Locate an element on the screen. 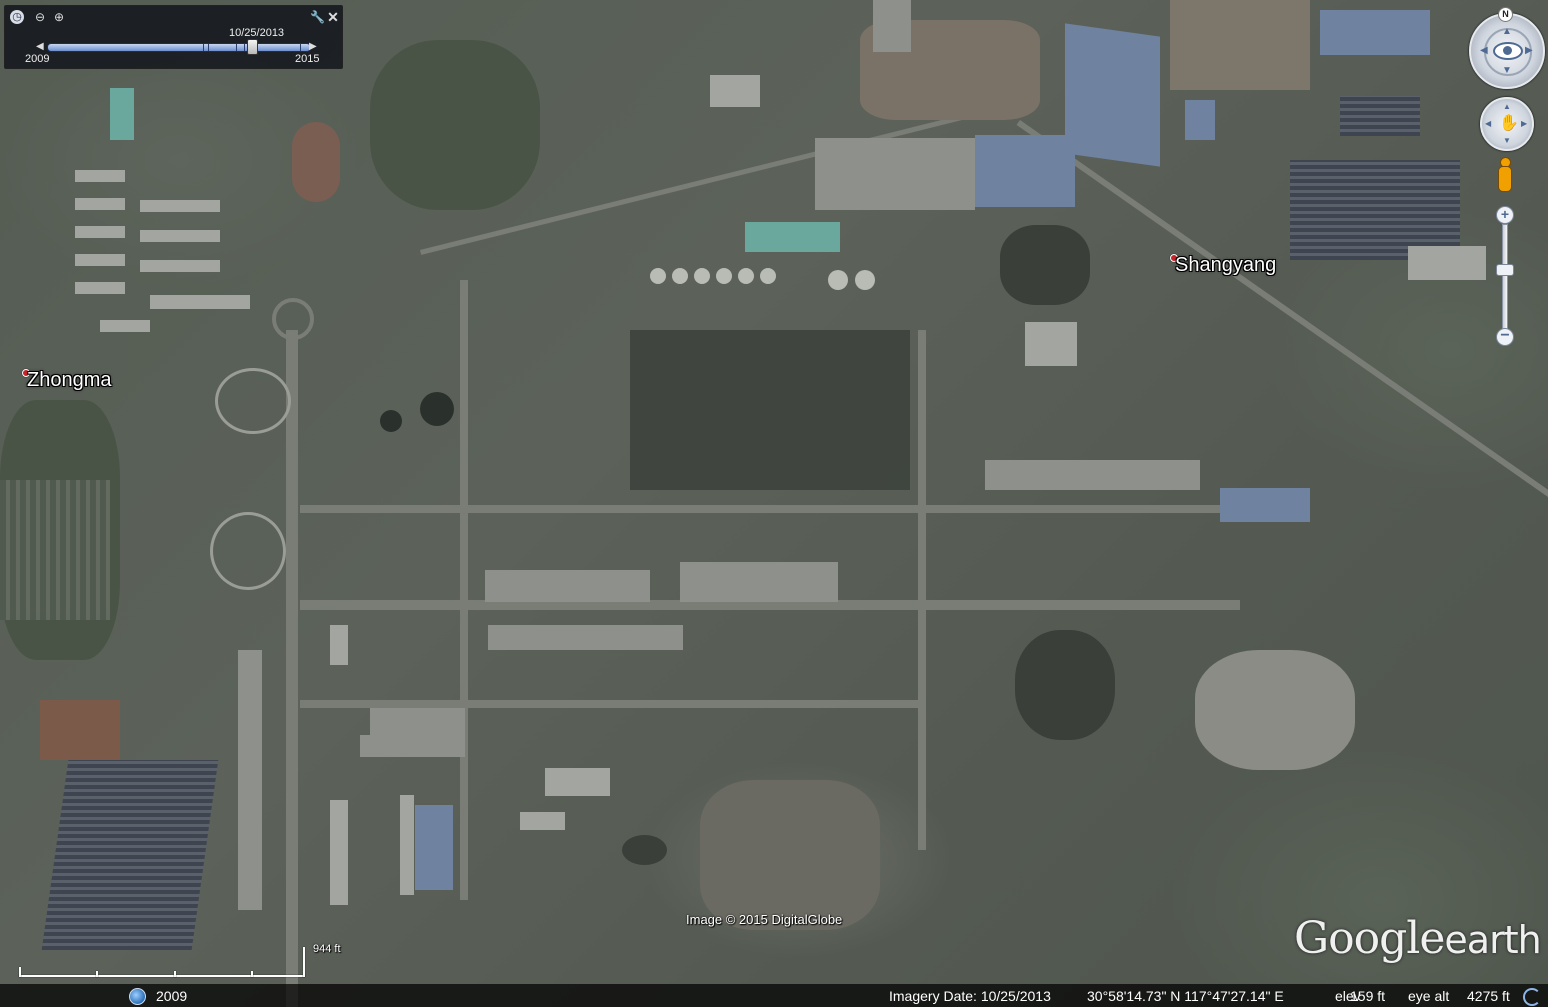  selected-date: 10/25/2013 is located at coordinates (257, 33).